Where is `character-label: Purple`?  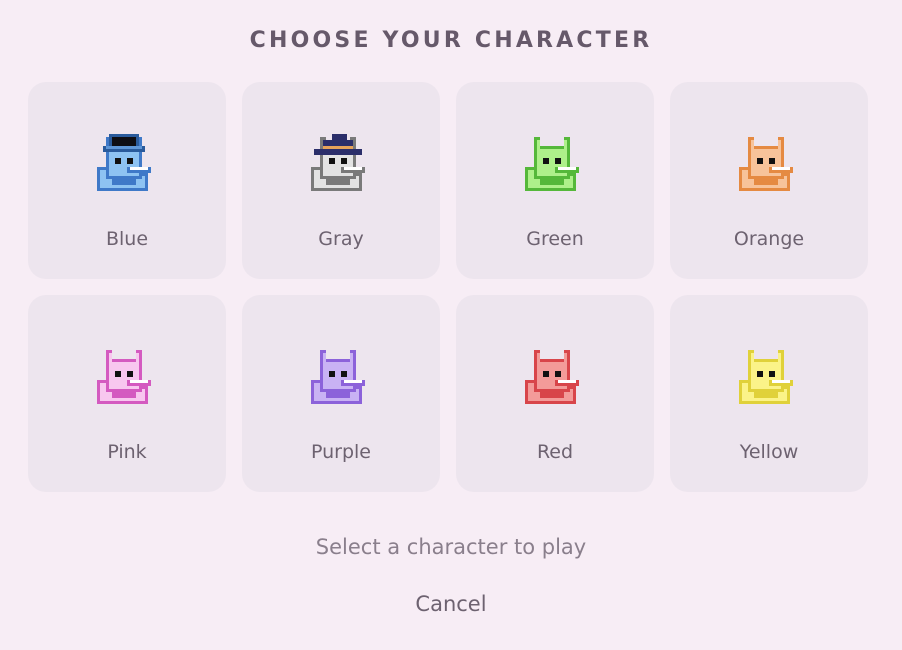 character-label: Purple is located at coordinates (340, 452).